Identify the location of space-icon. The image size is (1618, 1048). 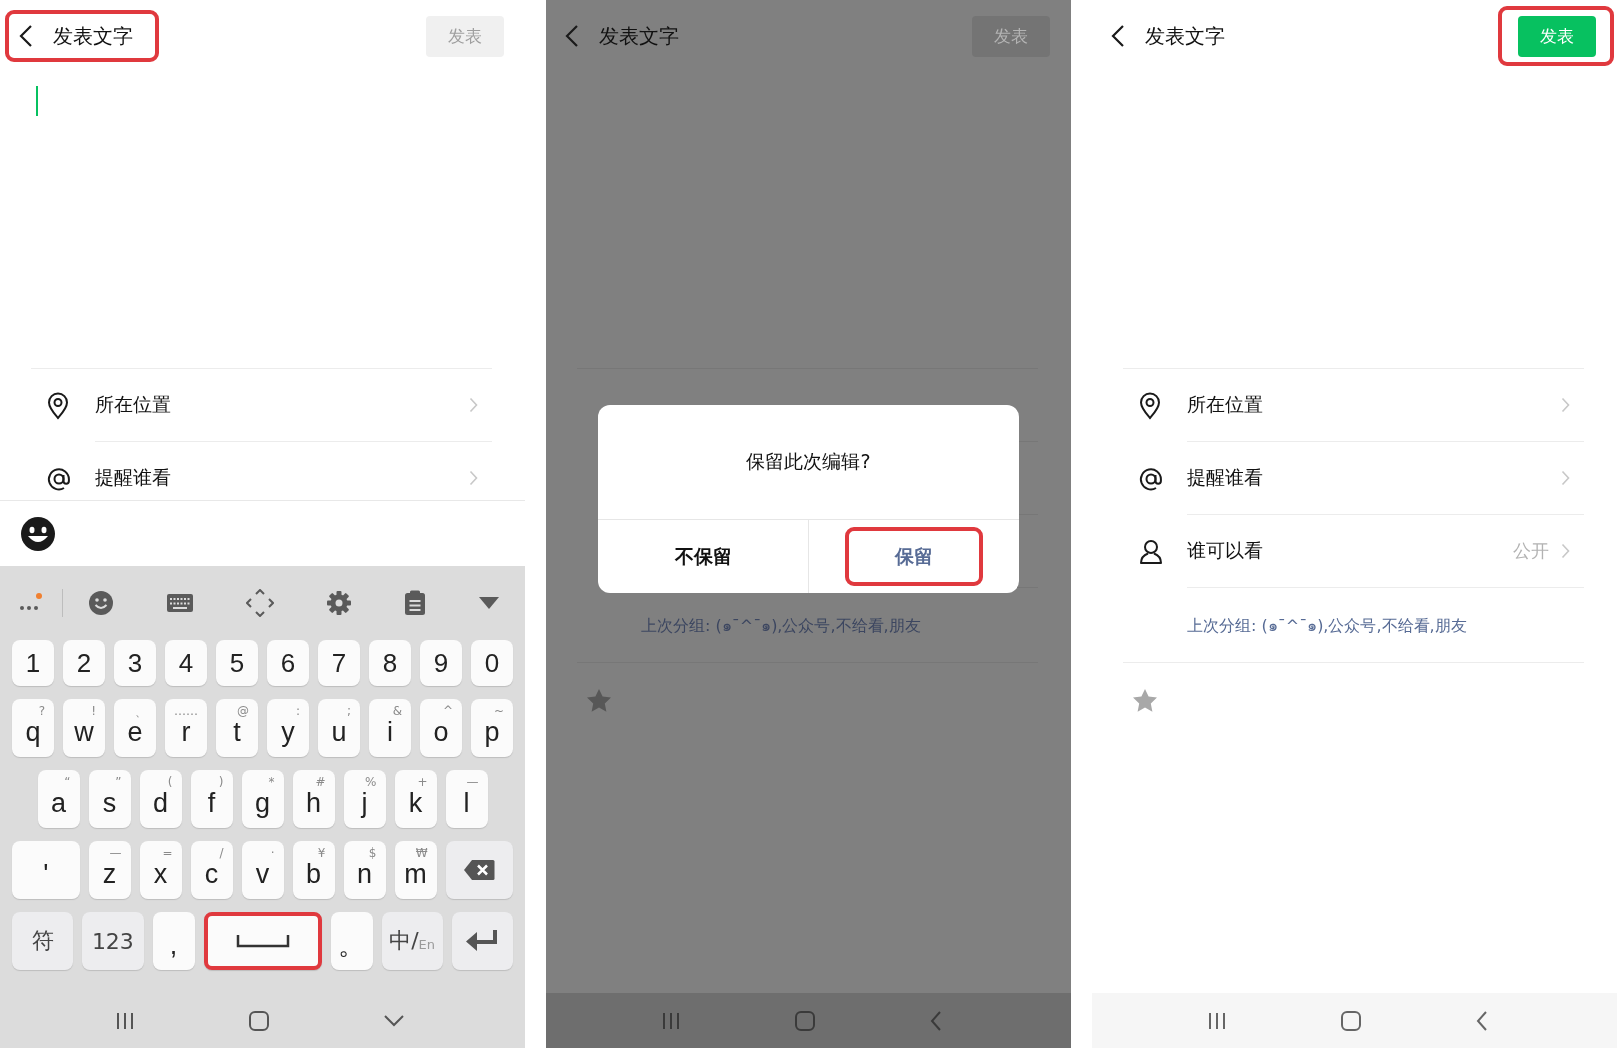
(262, 941).